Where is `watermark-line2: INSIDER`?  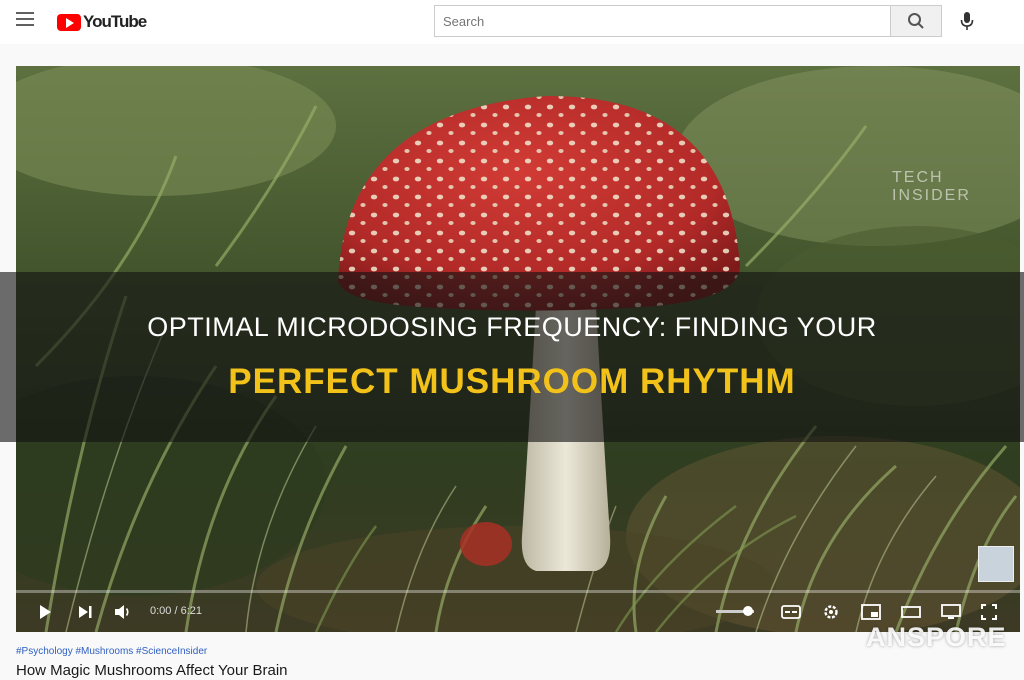 watermark-line2: INSIDER is located at coordinates (931, 195).